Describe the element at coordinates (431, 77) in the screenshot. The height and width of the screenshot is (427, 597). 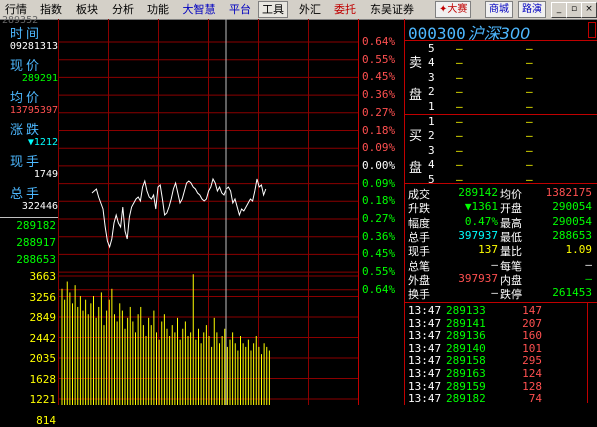
I see `sell-level-number: 3` at that location.